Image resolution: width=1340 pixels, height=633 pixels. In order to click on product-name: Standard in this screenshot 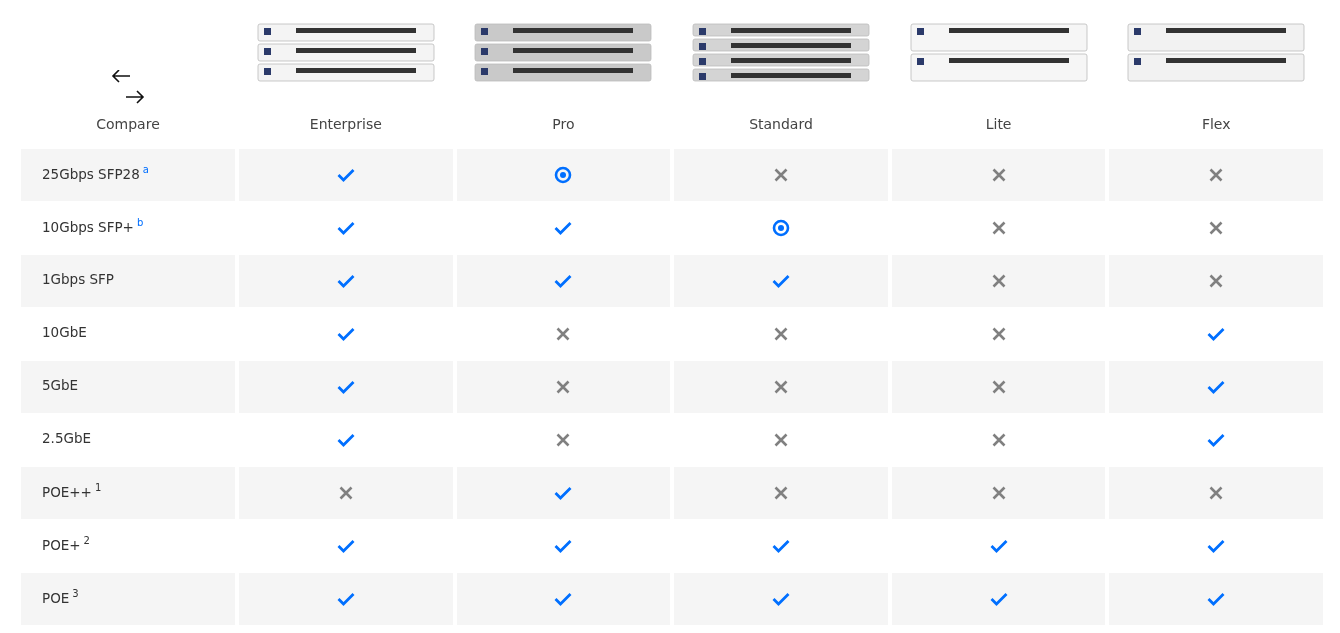, I will do `click(781, 124)`.